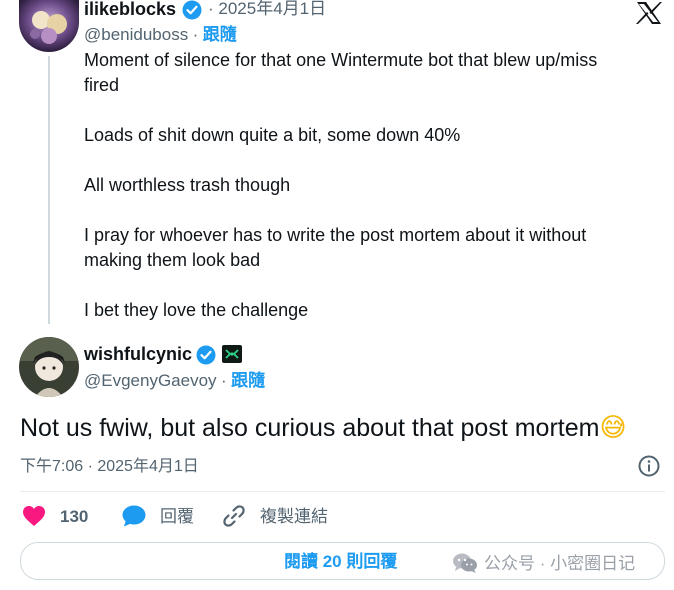 This screenshot has height=590, width=674. I want to click on tweet-timestamp: 下午7:06 · 2025年4月1日, so click(109, 467).